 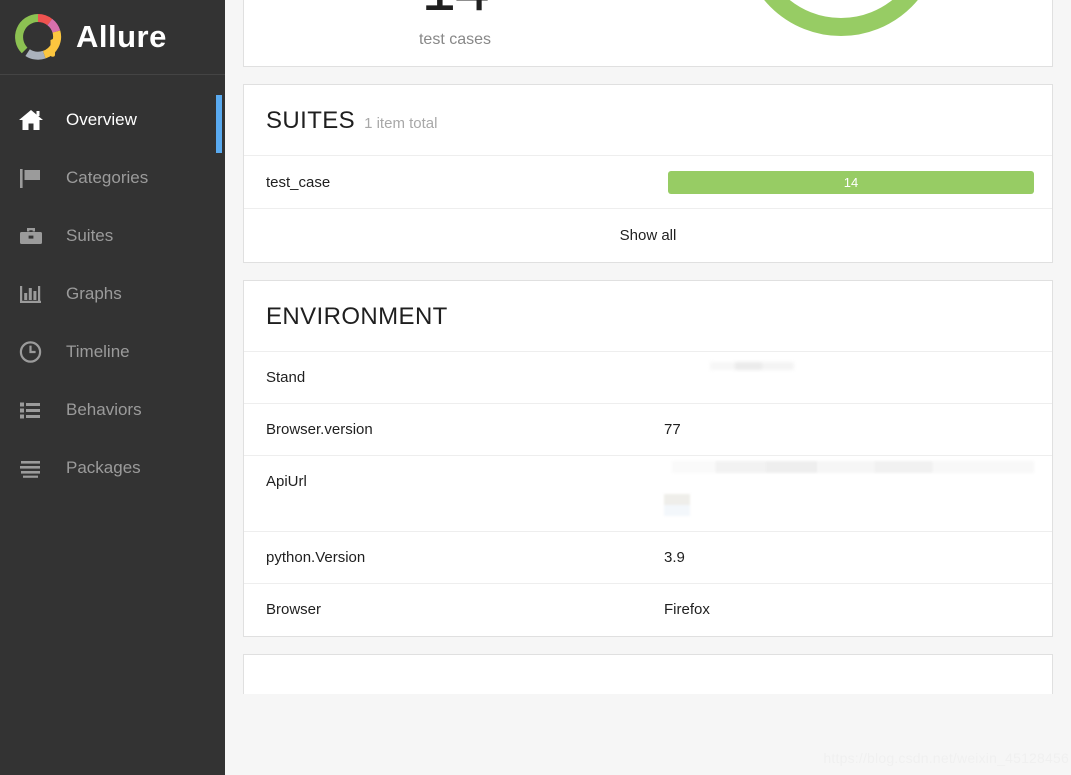 I want to click on environment-key: Browser.version, so click(x=319, y=429).